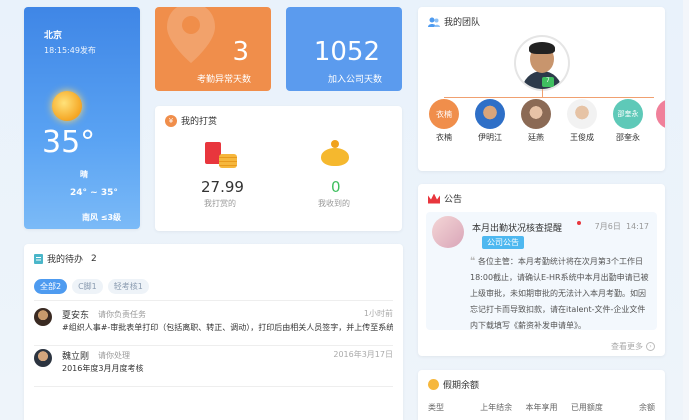  I want to click on quote-icon: ❝, so click(473, 261).